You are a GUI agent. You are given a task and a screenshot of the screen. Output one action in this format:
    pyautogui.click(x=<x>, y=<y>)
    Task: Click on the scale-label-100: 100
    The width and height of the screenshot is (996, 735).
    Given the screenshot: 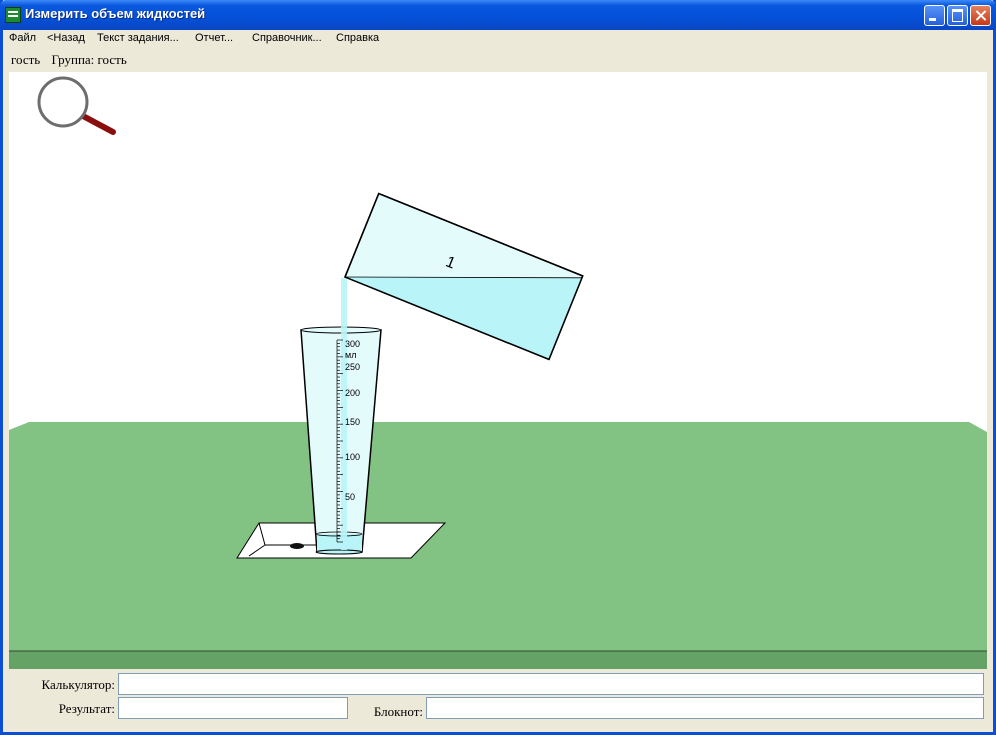 What is the action you would take?
    pyautogui.click(x=352, y=457)
    